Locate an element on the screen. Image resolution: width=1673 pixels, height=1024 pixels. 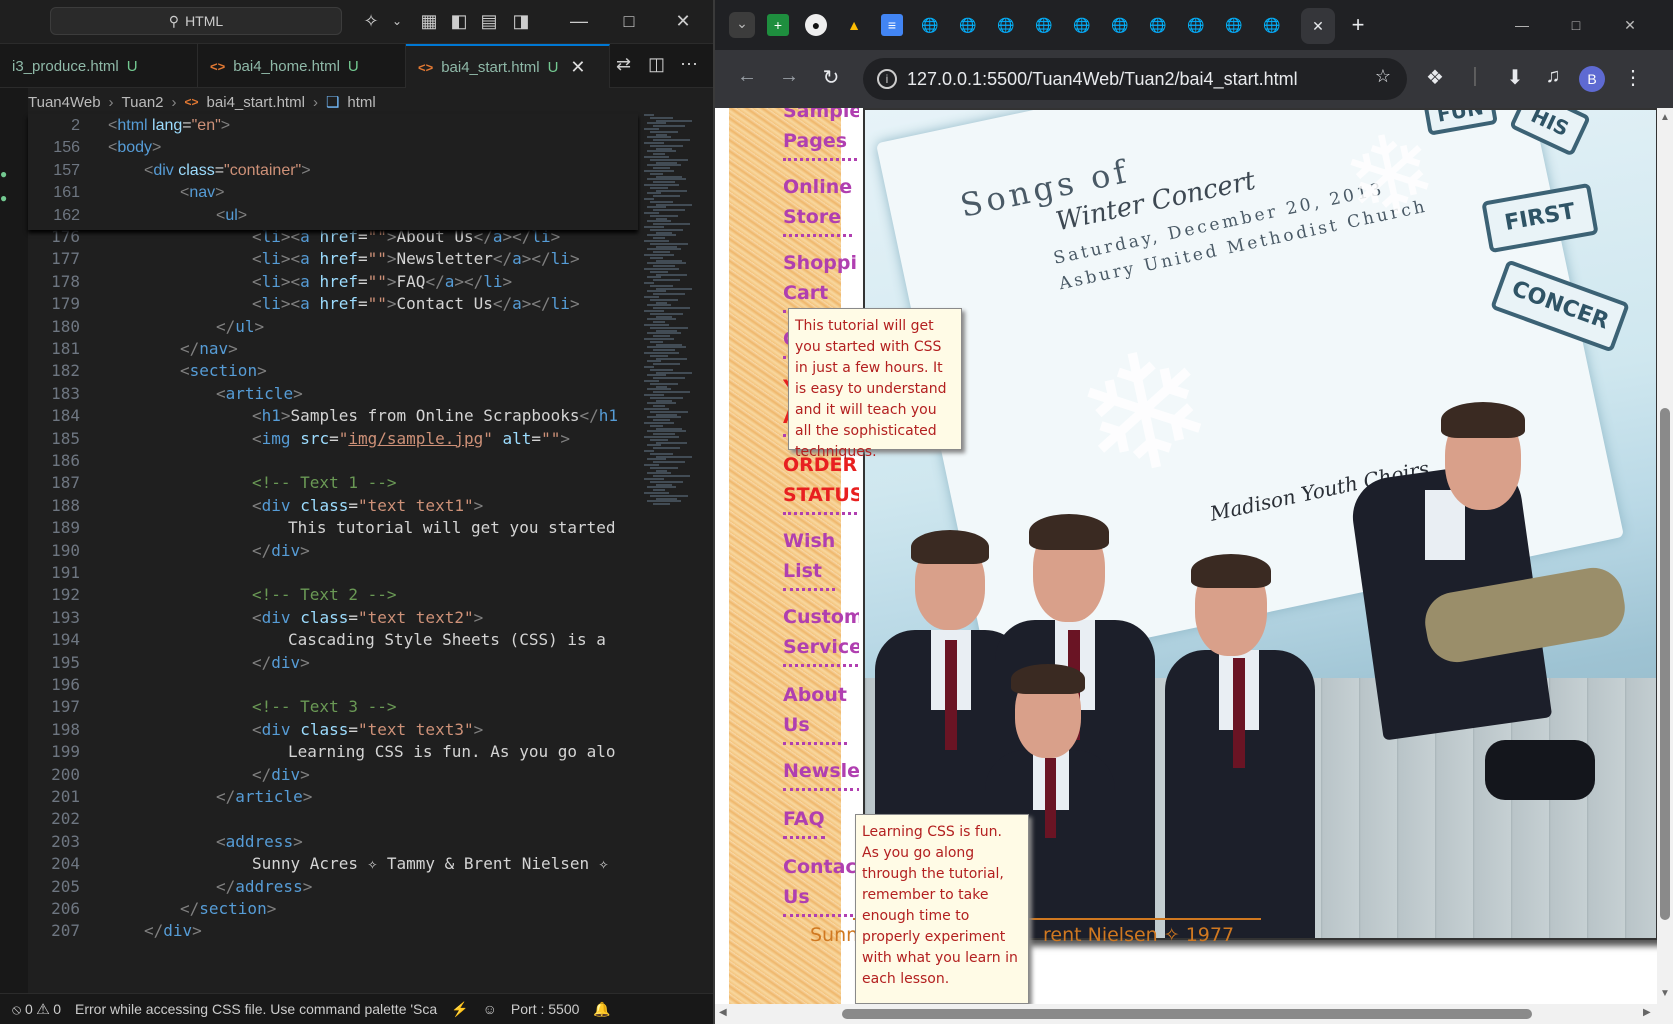
code-line: 205 </address> is located at coordinates (333, 886).